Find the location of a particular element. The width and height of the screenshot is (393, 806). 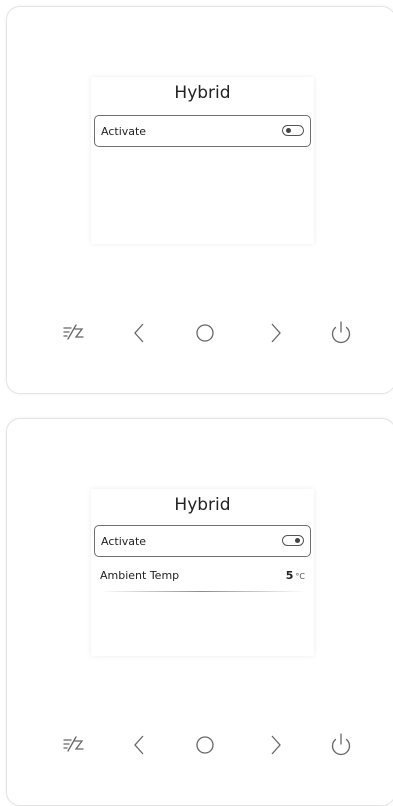

row-divider is located at coordinates (202, 591).